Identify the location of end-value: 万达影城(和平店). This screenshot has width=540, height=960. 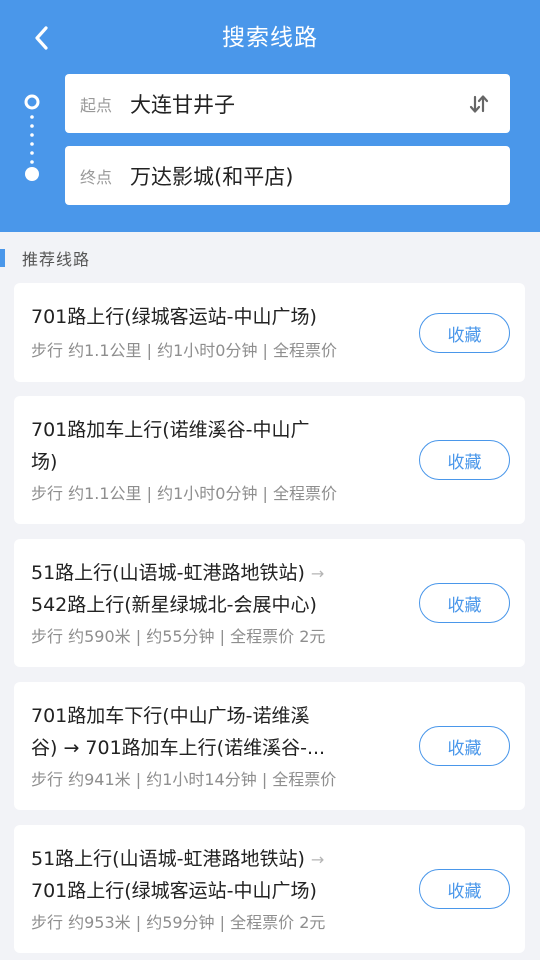
(320, 176).